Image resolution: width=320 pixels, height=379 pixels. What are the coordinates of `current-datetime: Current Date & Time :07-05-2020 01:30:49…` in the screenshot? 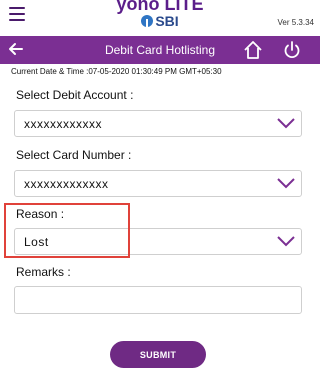 It's located at (116, 71).